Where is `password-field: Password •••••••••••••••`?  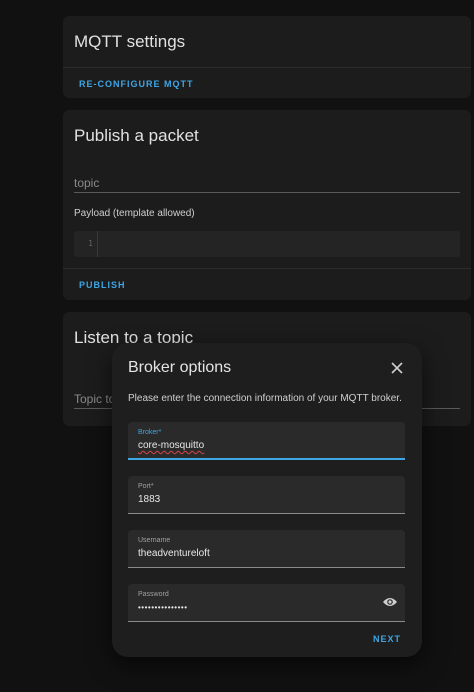
password-field: Password ••••••••••••••• is located at coordinates (266, 603).